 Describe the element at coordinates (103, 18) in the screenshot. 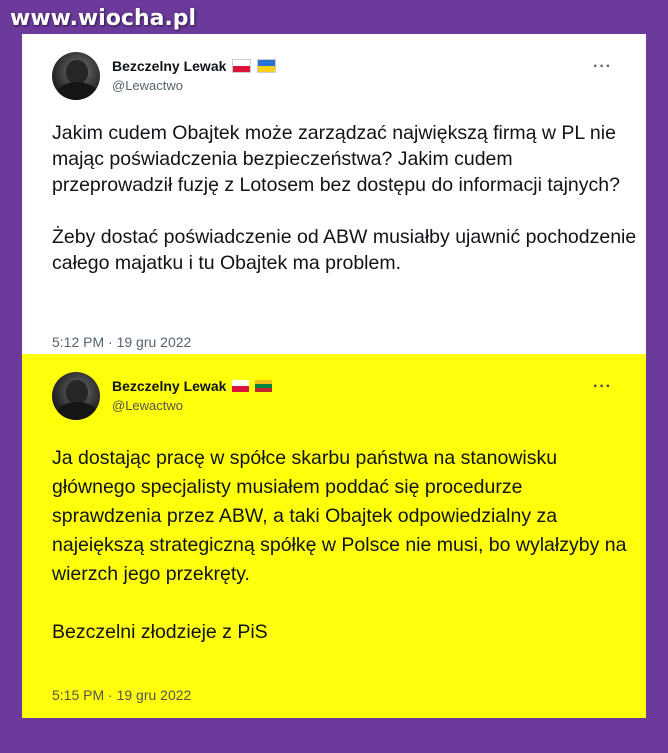

I see `site-watermark: www.wiocha.pl` at that location.